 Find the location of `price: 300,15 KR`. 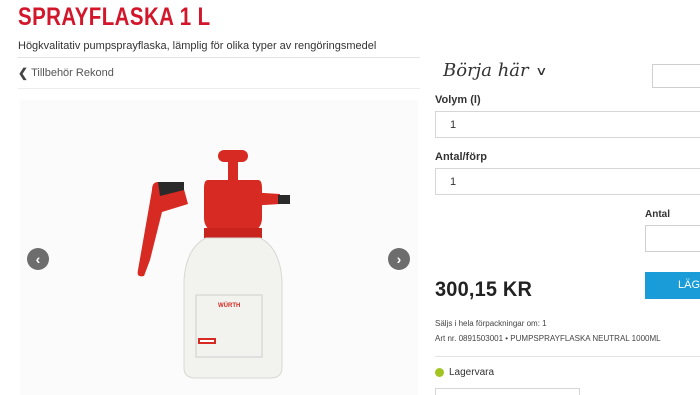

price: 300,15 KR is located at coordinates (484, 289).